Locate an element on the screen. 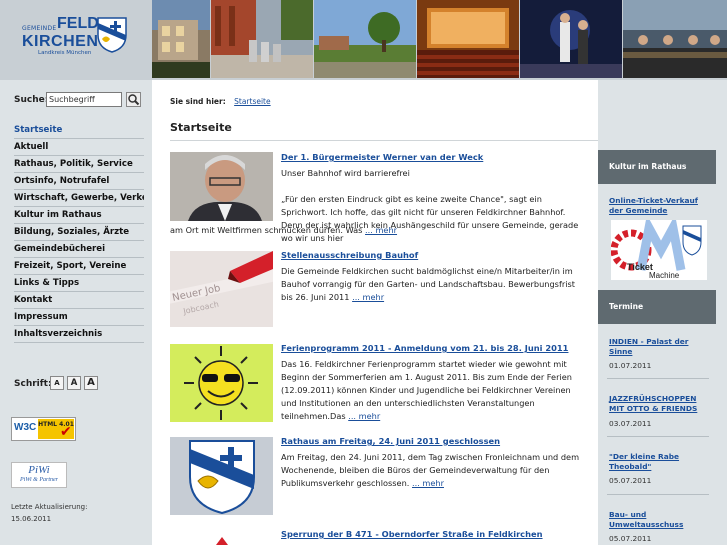  checkmark-icon: ✔ is located at coordinates (66, 432).